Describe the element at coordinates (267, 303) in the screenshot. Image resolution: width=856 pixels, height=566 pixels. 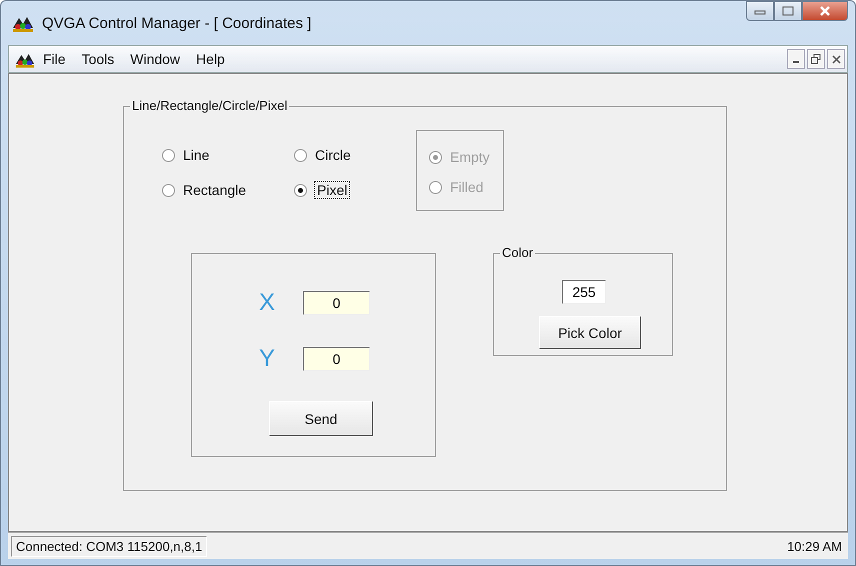
I see `axis-label: X` at that location.